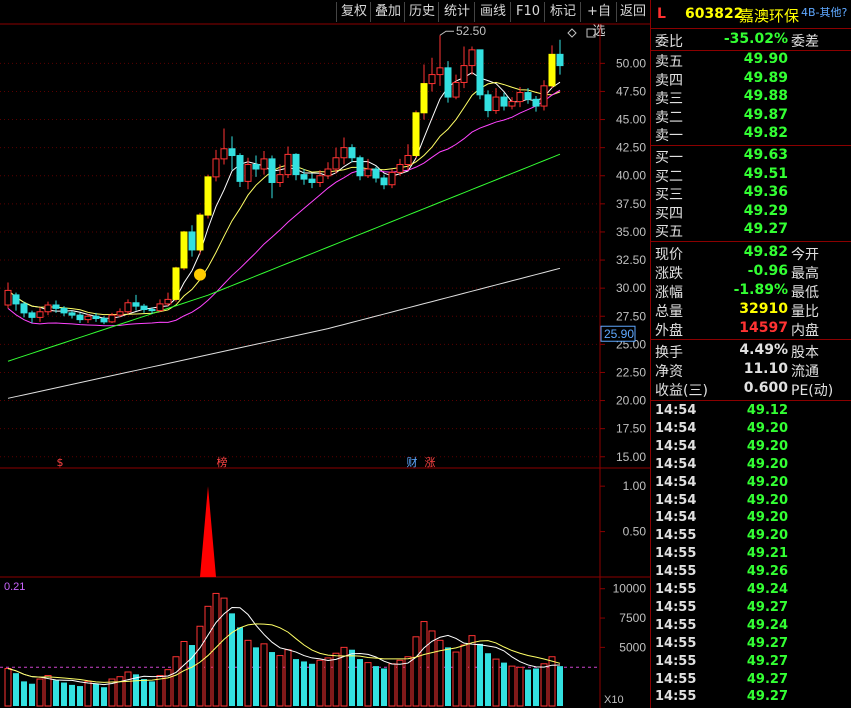 The height and width of the screenshot is (708, 851). What do you see at coordinates (751, 370) in the screenshot?
I see `finance-row-1: 净资 11.10 流通` at bounding box center [751, 370].